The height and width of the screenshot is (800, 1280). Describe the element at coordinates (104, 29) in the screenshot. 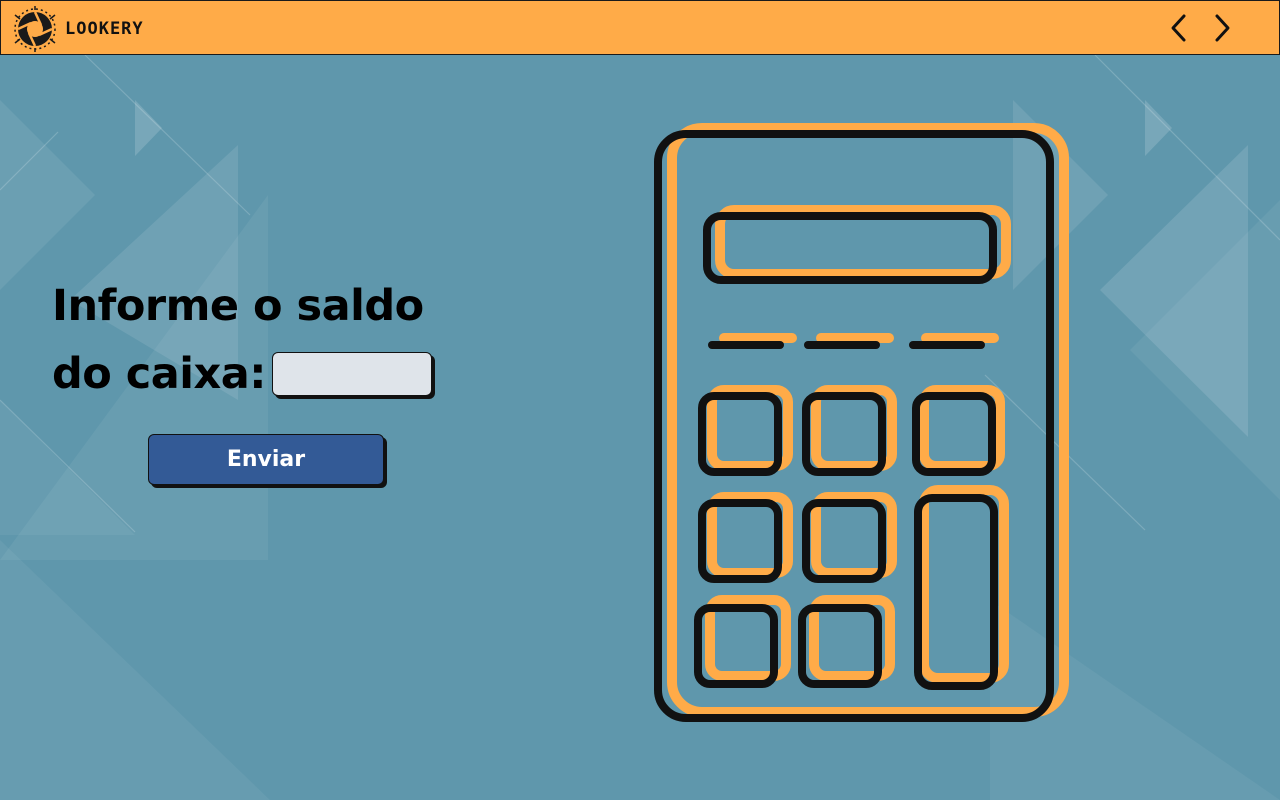

I see `brand-name: LOOKERY` at that location.